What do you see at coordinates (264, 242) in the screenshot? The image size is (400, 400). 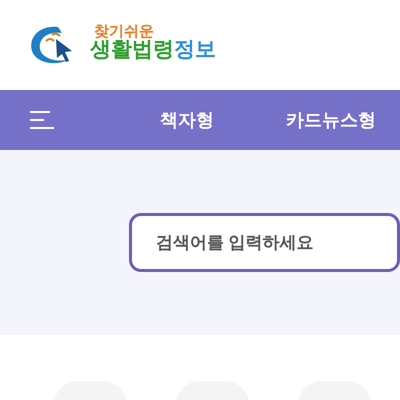 I see `search-field: 검색어를 입력하세요` at bounding box center [264, 242].